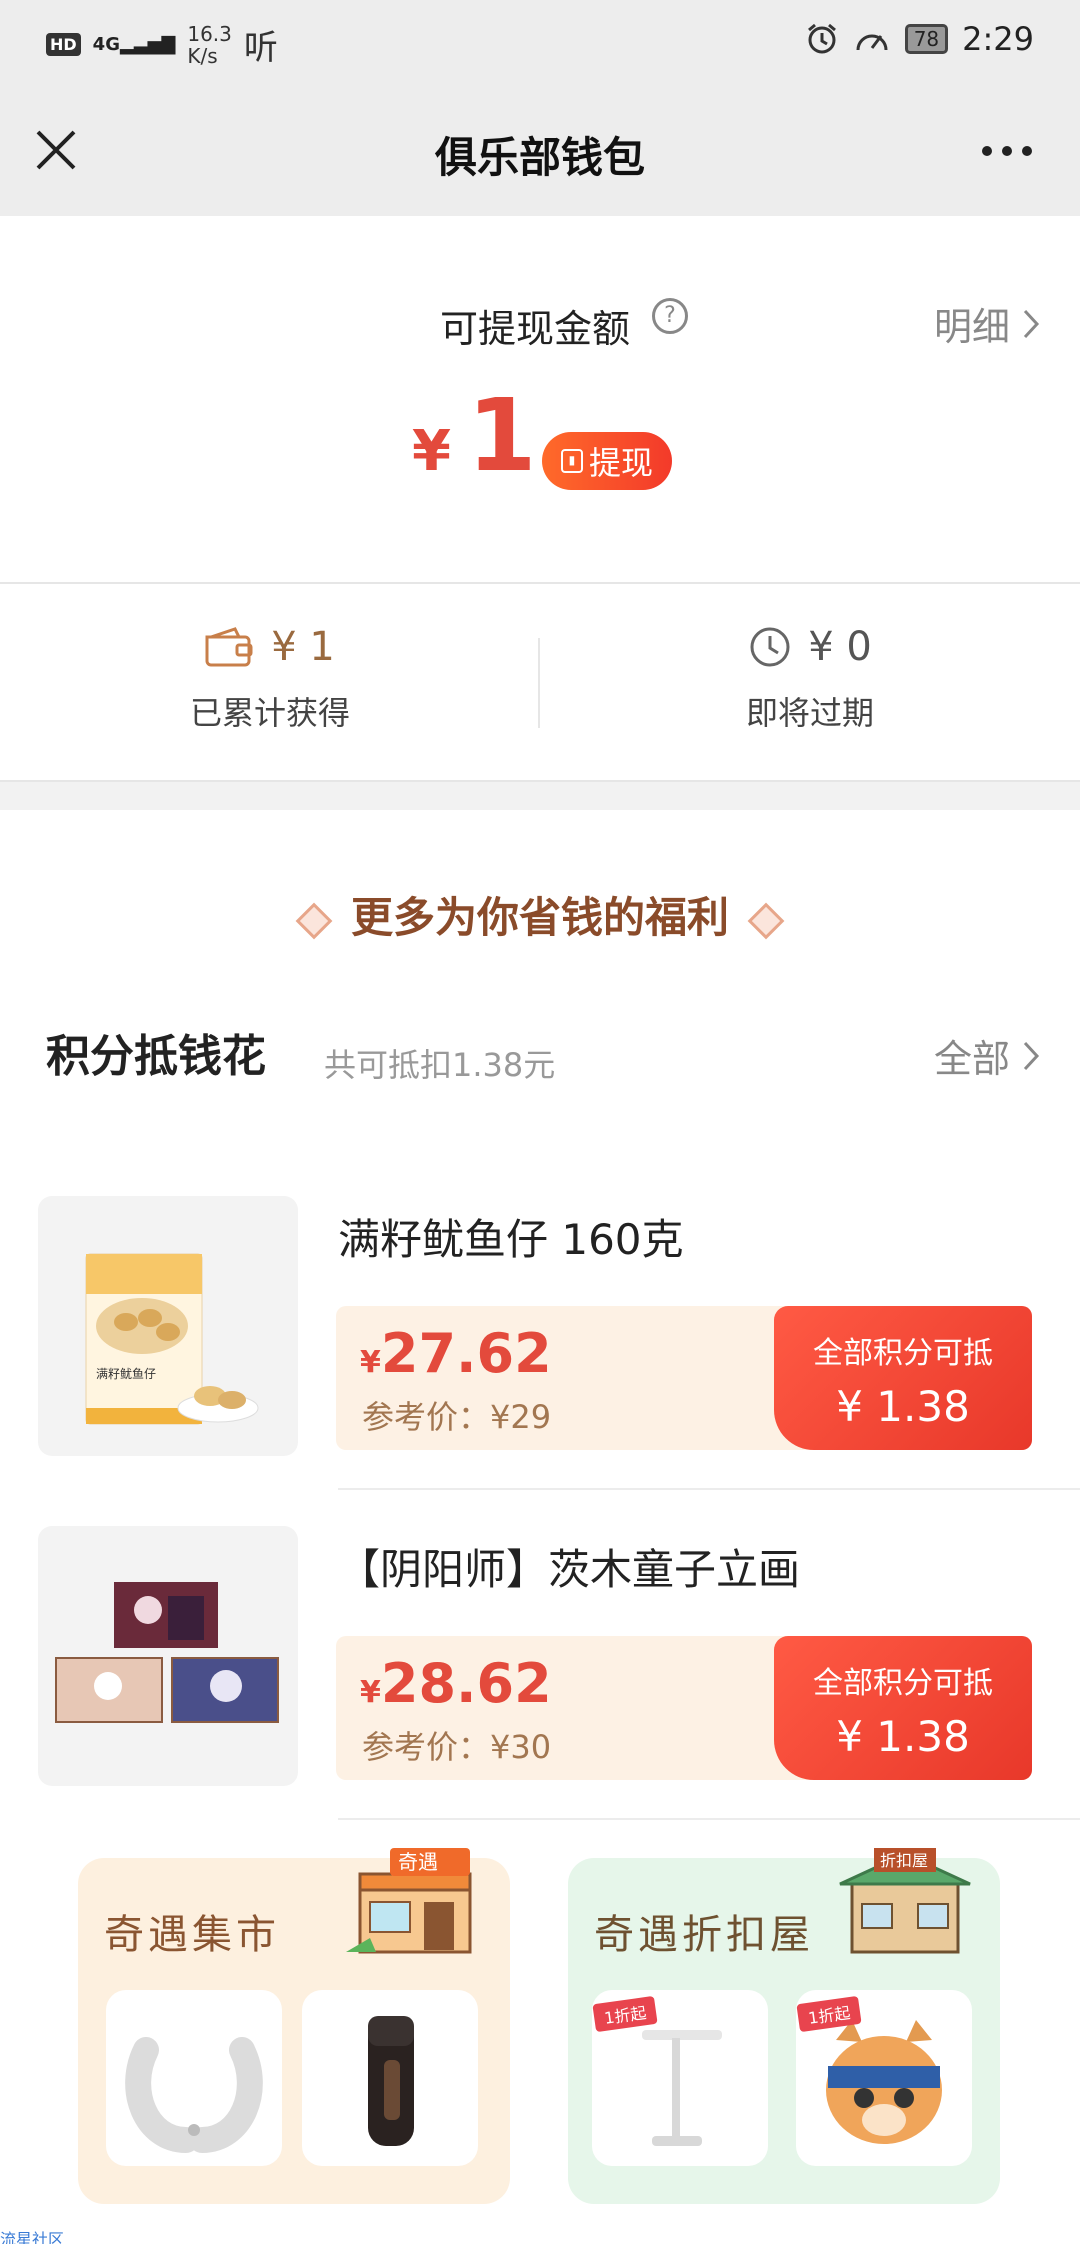 The image size is (1080, 2244). What do you see at coordinates (1007, 151) in the screenshot?
I see `more-menu-icon` at bounding box center [1007, 151].